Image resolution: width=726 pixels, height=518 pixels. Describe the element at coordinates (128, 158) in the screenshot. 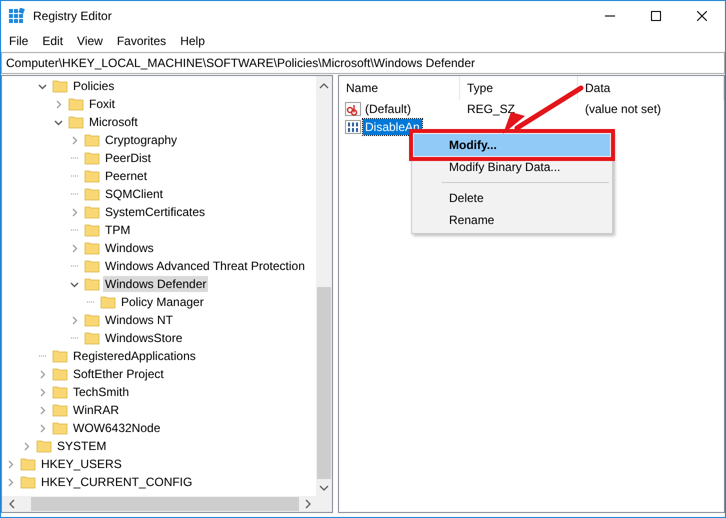

I see `tree-item: PeerDist` at that location.